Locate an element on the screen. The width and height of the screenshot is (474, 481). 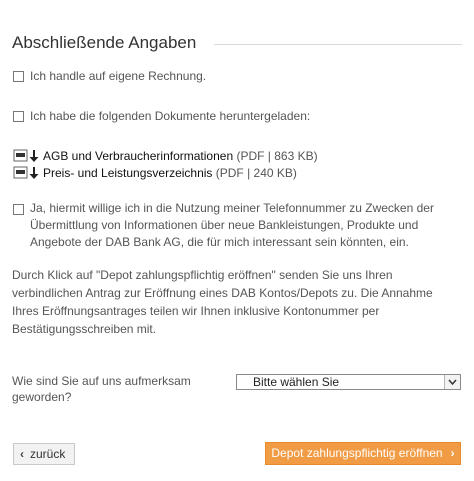
submit-button: Depot zahlungspflichtig eröffnen › is located at coordinates (363, 453).